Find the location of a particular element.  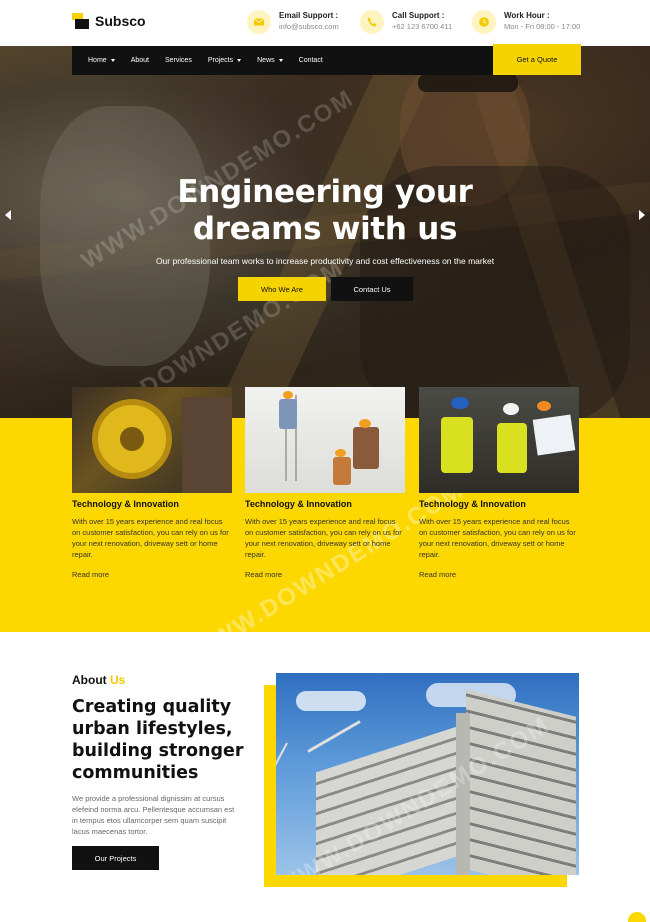

scroll-to-top-button is located at coordinates (637, 917).